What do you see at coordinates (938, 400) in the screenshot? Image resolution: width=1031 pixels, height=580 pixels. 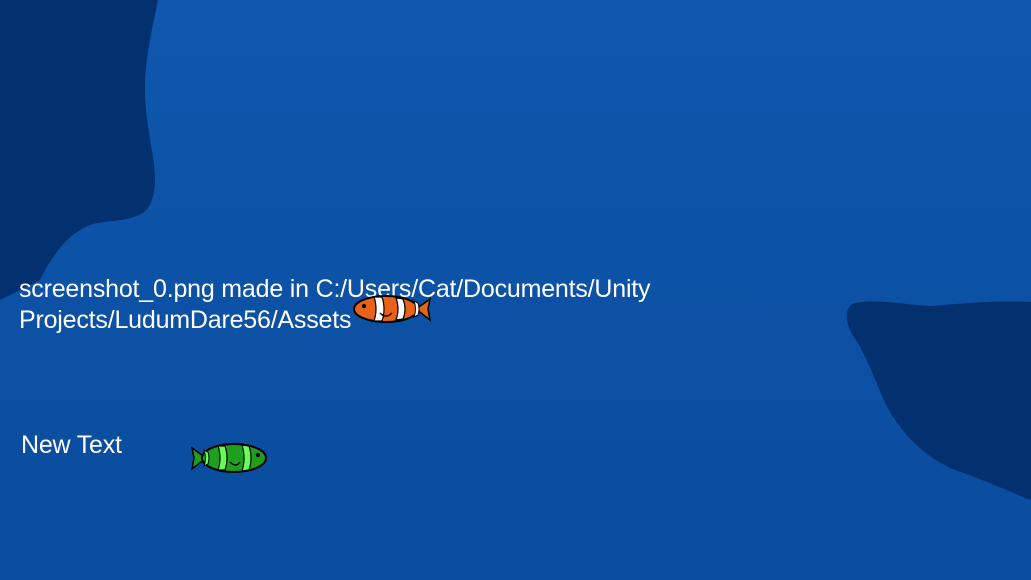 I see `rock-silhouette-right` at bounding box center [938, 400].